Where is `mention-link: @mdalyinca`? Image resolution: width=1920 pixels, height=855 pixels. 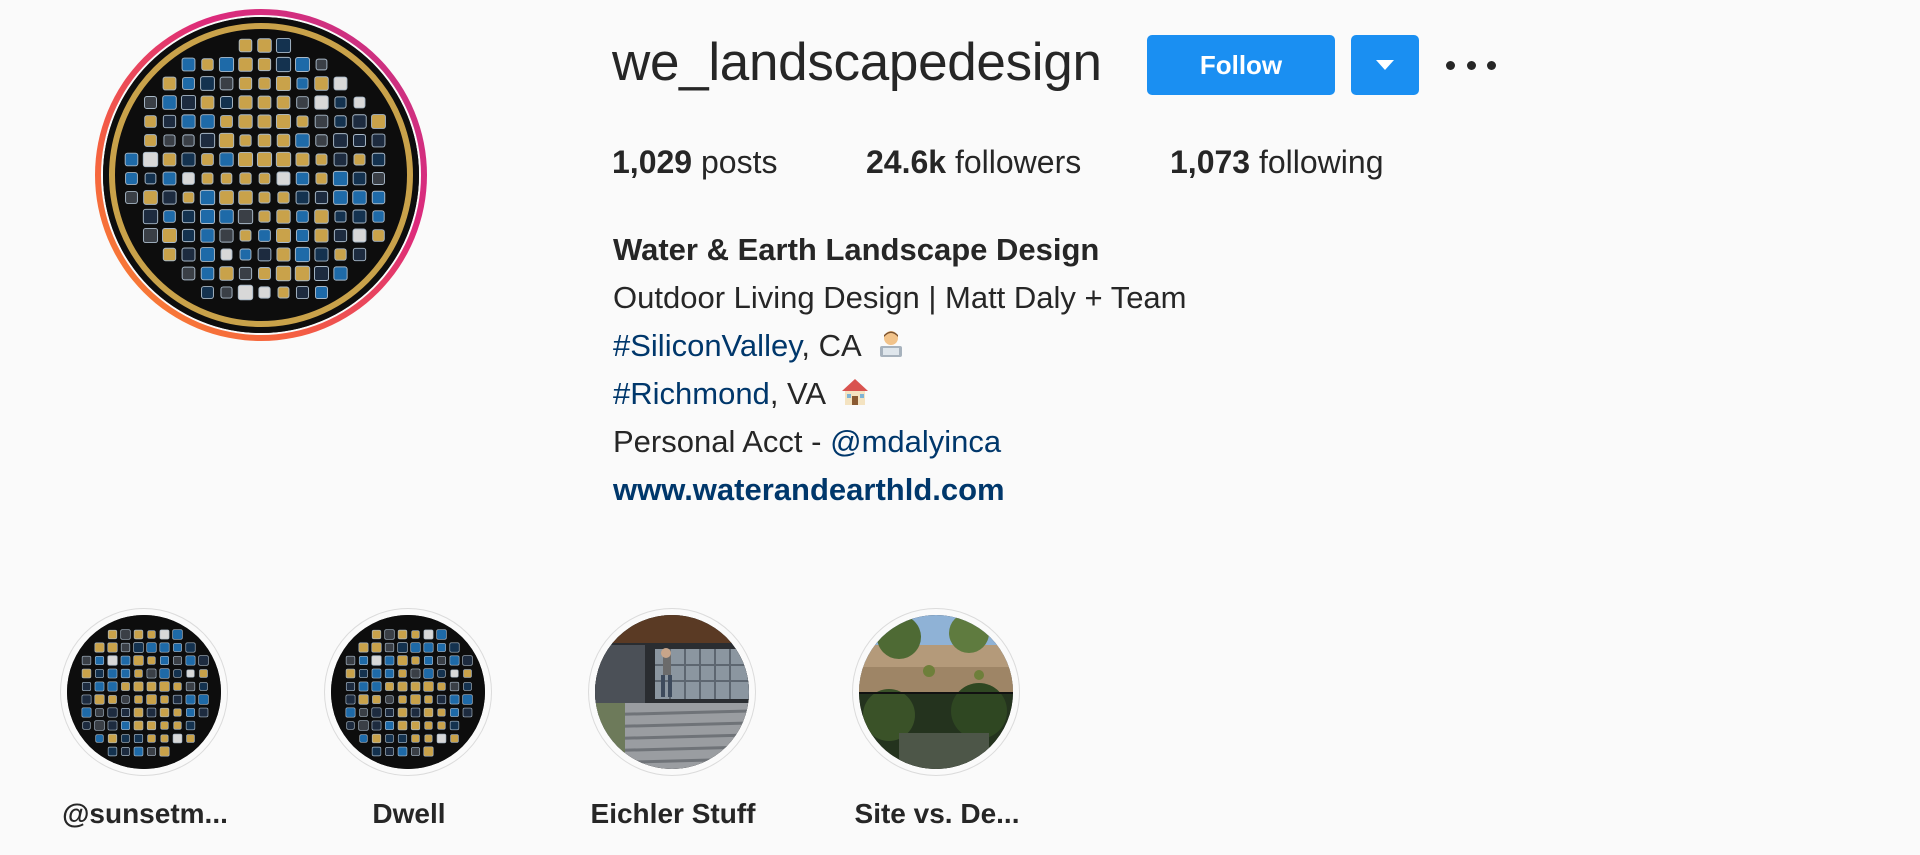
mention-link: @mdalyinca is located at coordinates (915, 441).